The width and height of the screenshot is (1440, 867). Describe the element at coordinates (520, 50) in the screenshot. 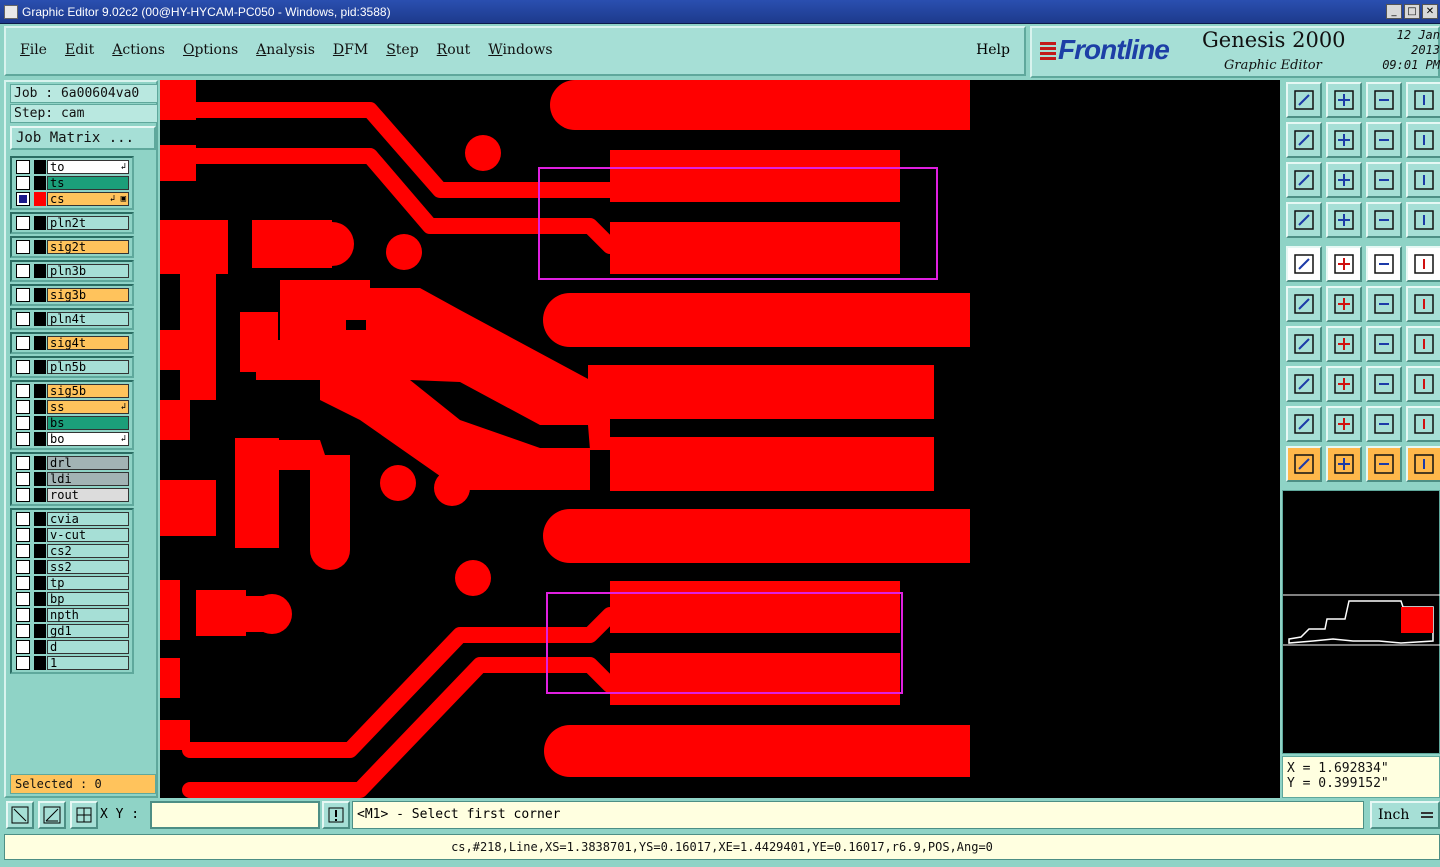

I see `menu-windows: Windows` at that location.